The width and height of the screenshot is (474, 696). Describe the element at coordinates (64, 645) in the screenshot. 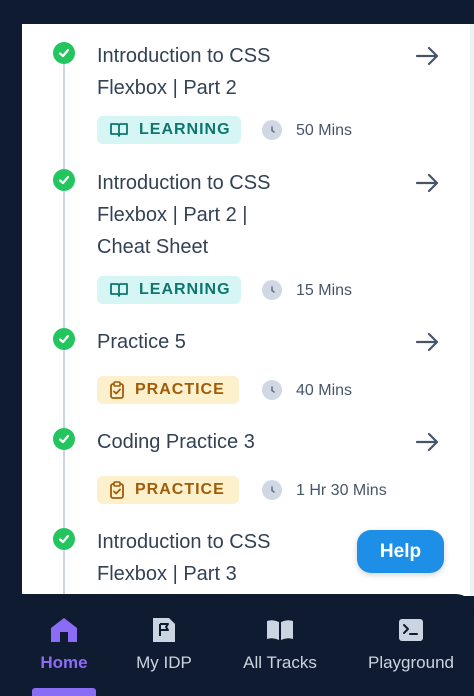

I see `nav-home: Home` at that location.